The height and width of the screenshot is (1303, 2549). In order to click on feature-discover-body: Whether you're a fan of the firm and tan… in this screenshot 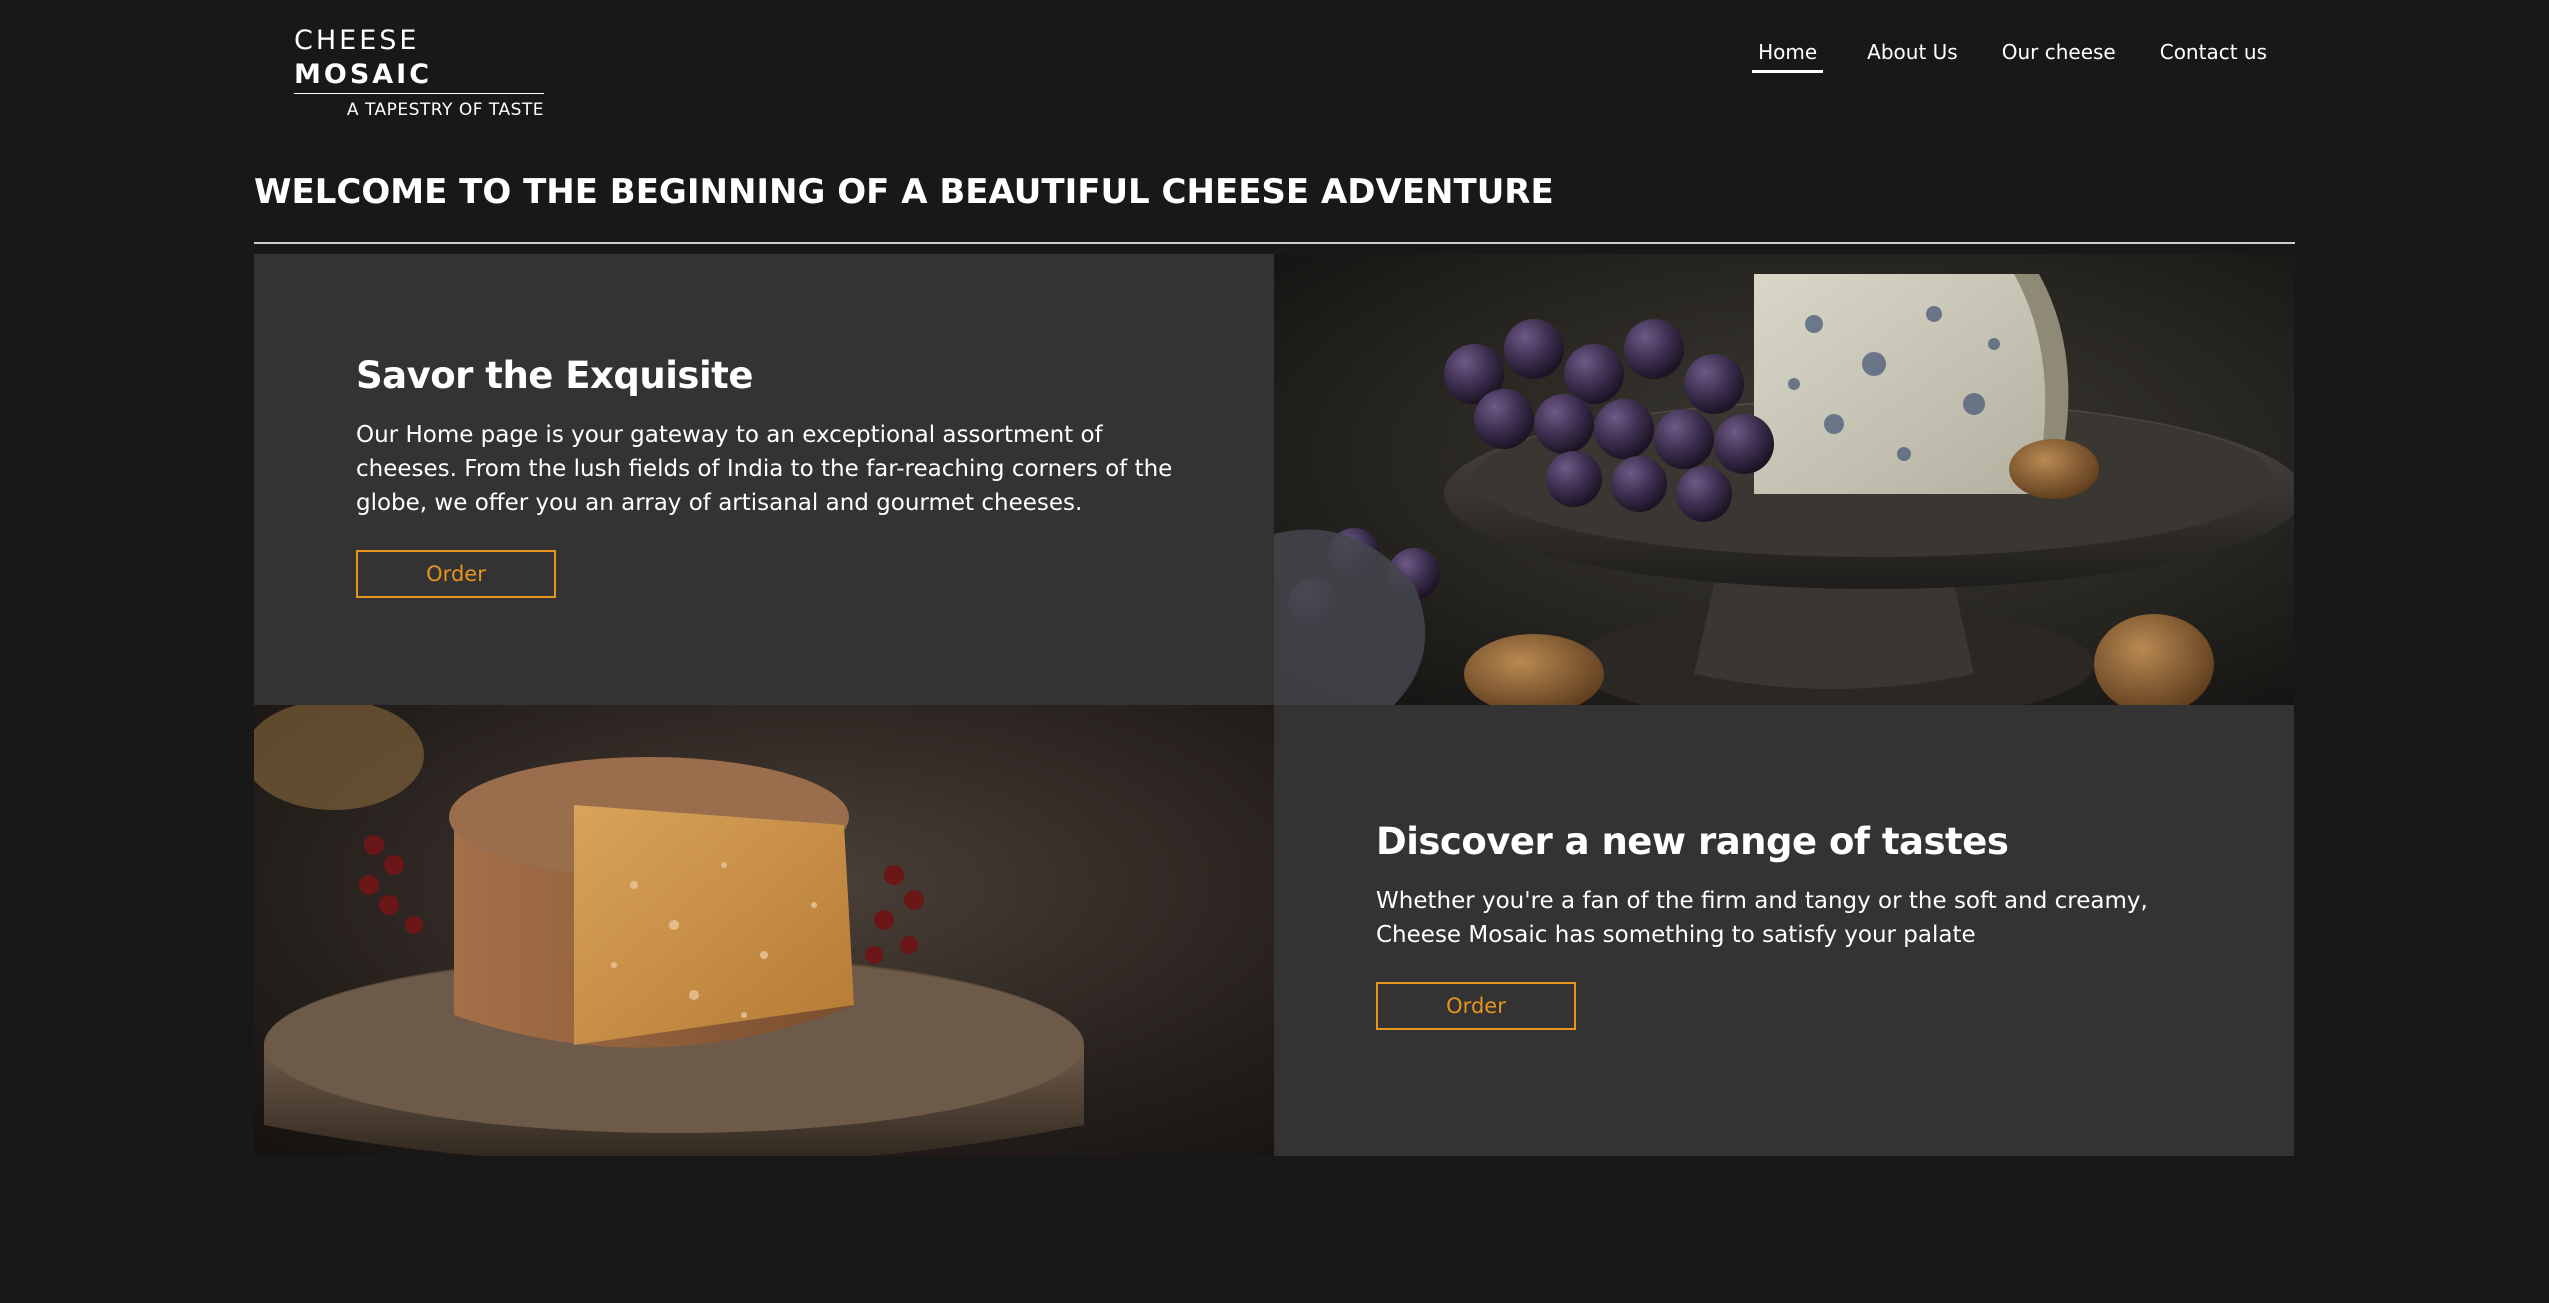, I will do `click(1762, 918)`.